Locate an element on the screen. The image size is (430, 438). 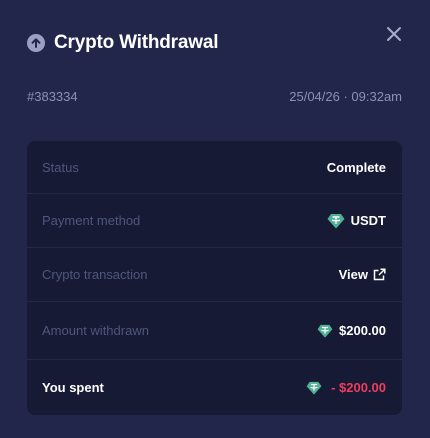
transaction-datetime: 25/04/26 · 09:32am is located at coordinates (345, 96).